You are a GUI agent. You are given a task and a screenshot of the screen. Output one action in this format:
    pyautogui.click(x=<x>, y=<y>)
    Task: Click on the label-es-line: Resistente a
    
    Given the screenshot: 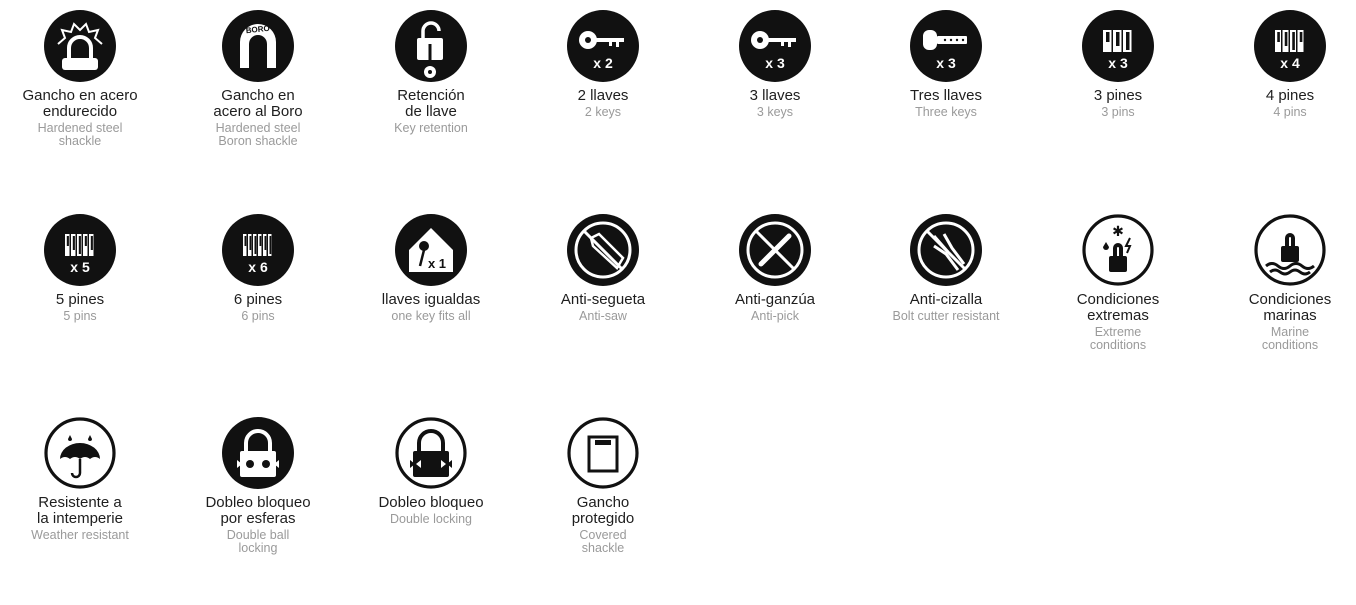 What is the action you would take?
    pyautogui.click(x=80, y=502)
    